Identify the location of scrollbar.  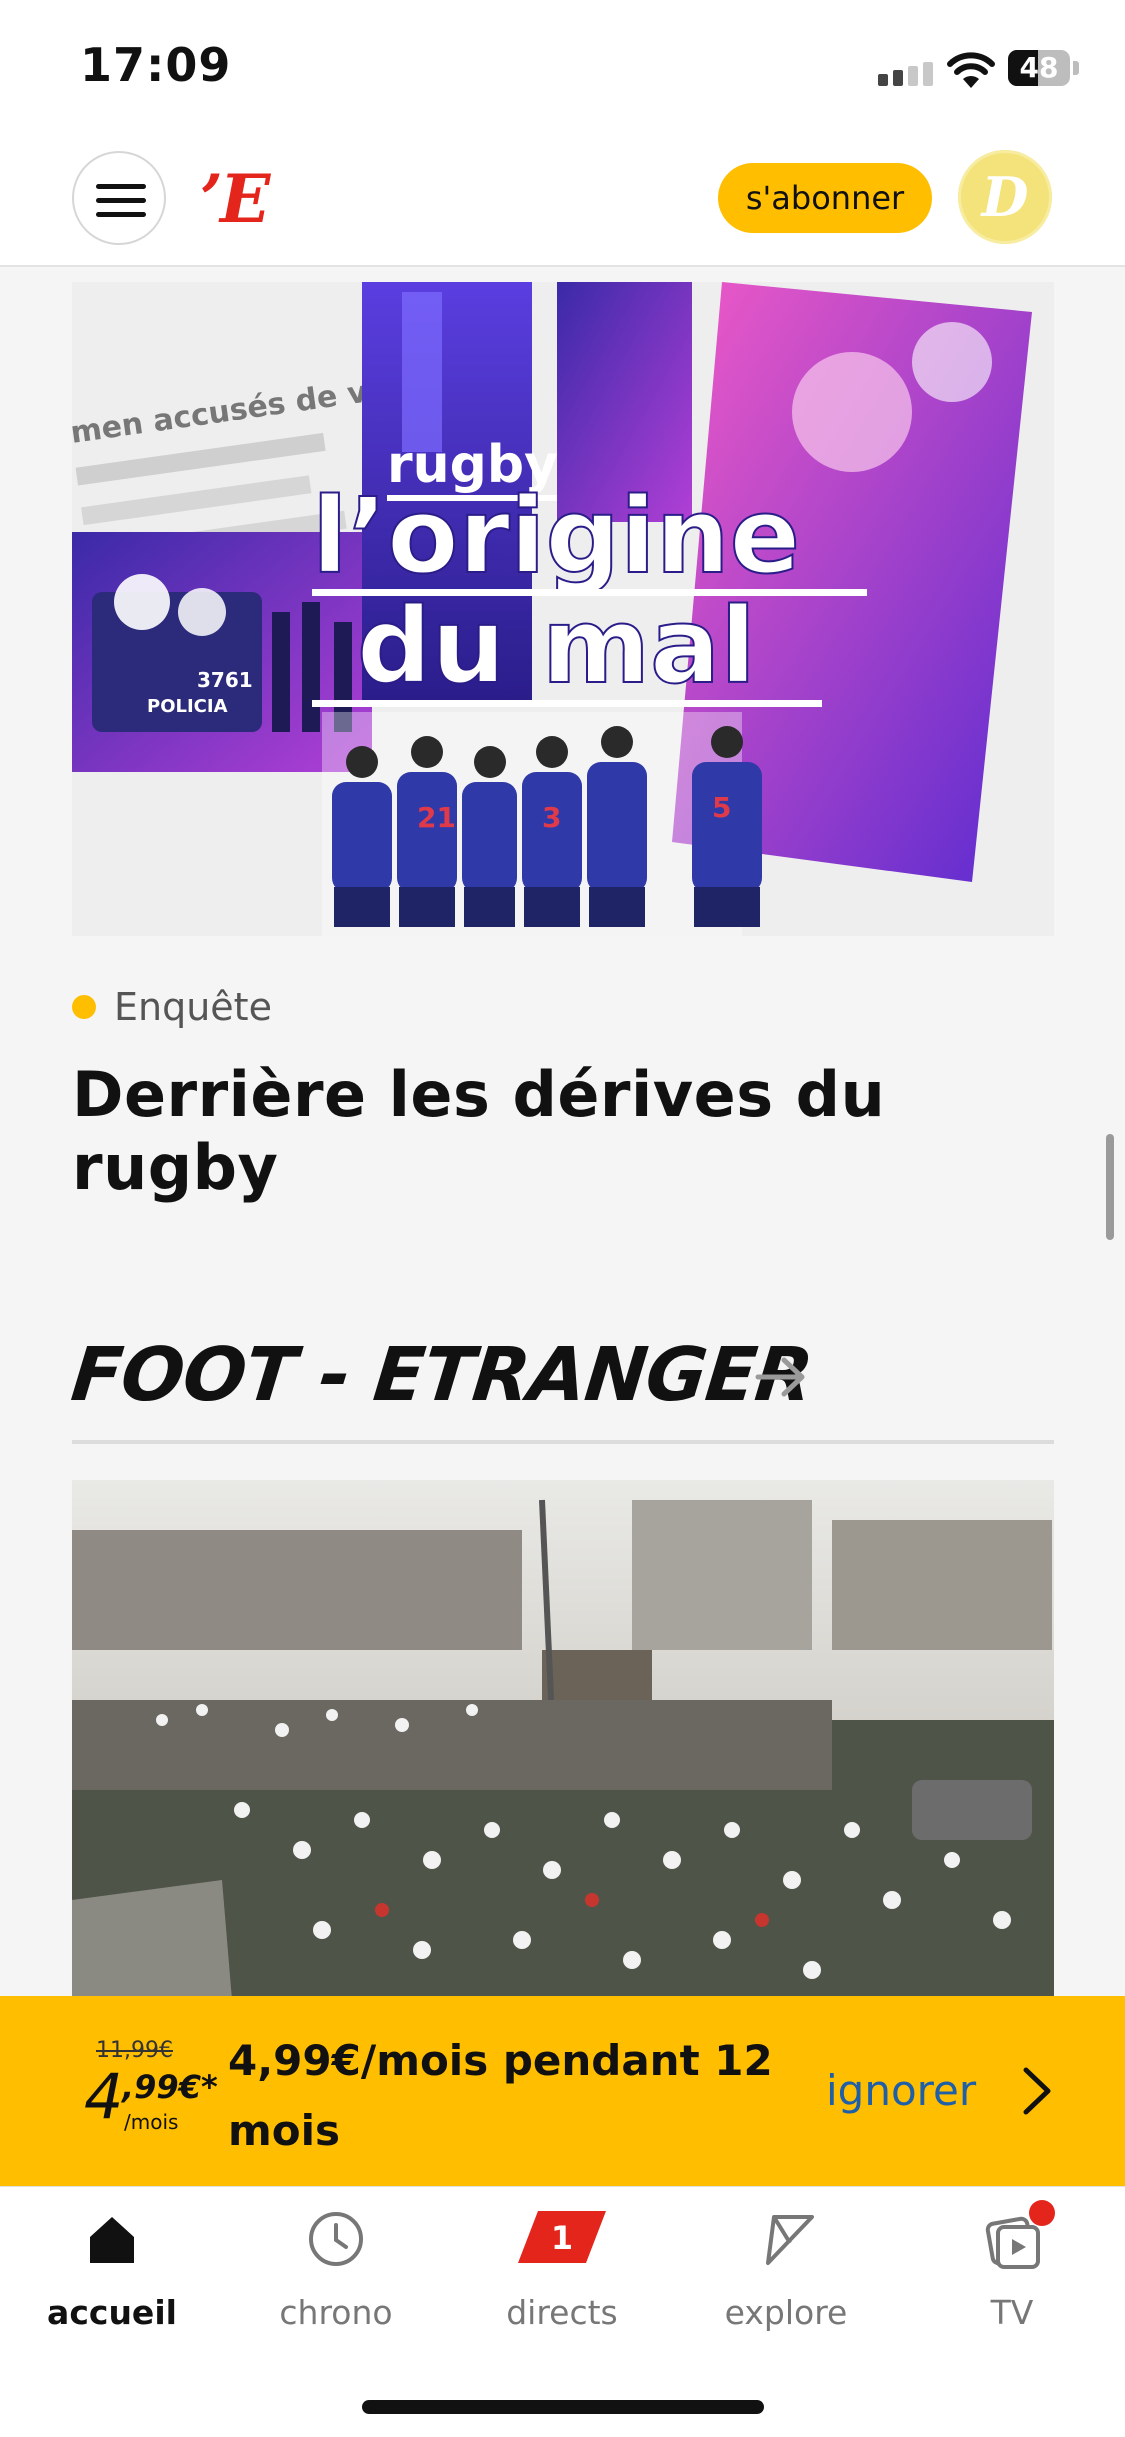
(1110, 1187).